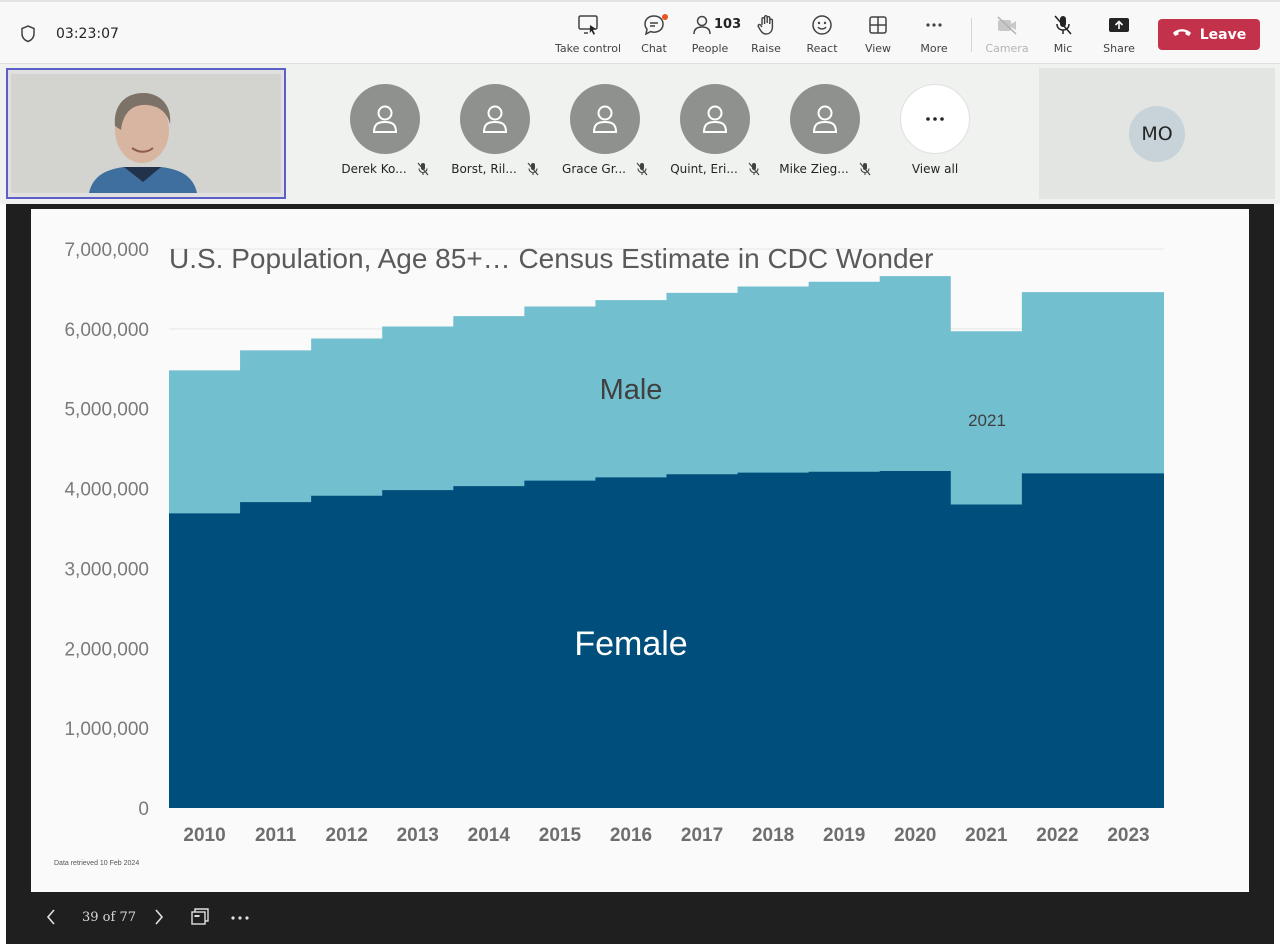 The width and height of the screenshot is (1280, 950). I want to click on x-tick-label: 2011, so click(276, 835).